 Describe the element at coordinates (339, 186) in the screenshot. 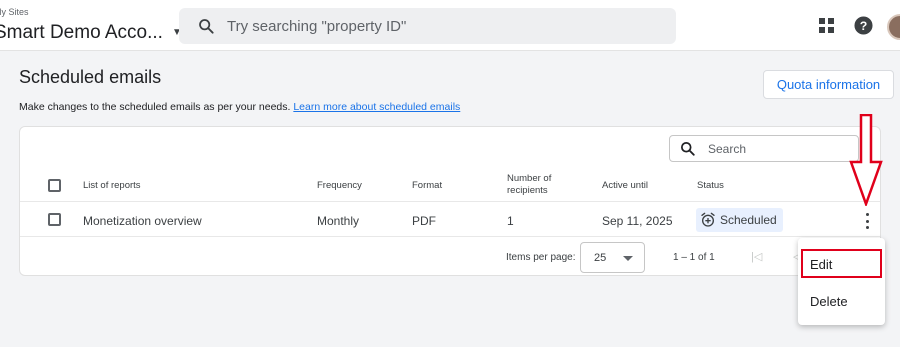

I see `column-header-frequency: Frequency` at that location.